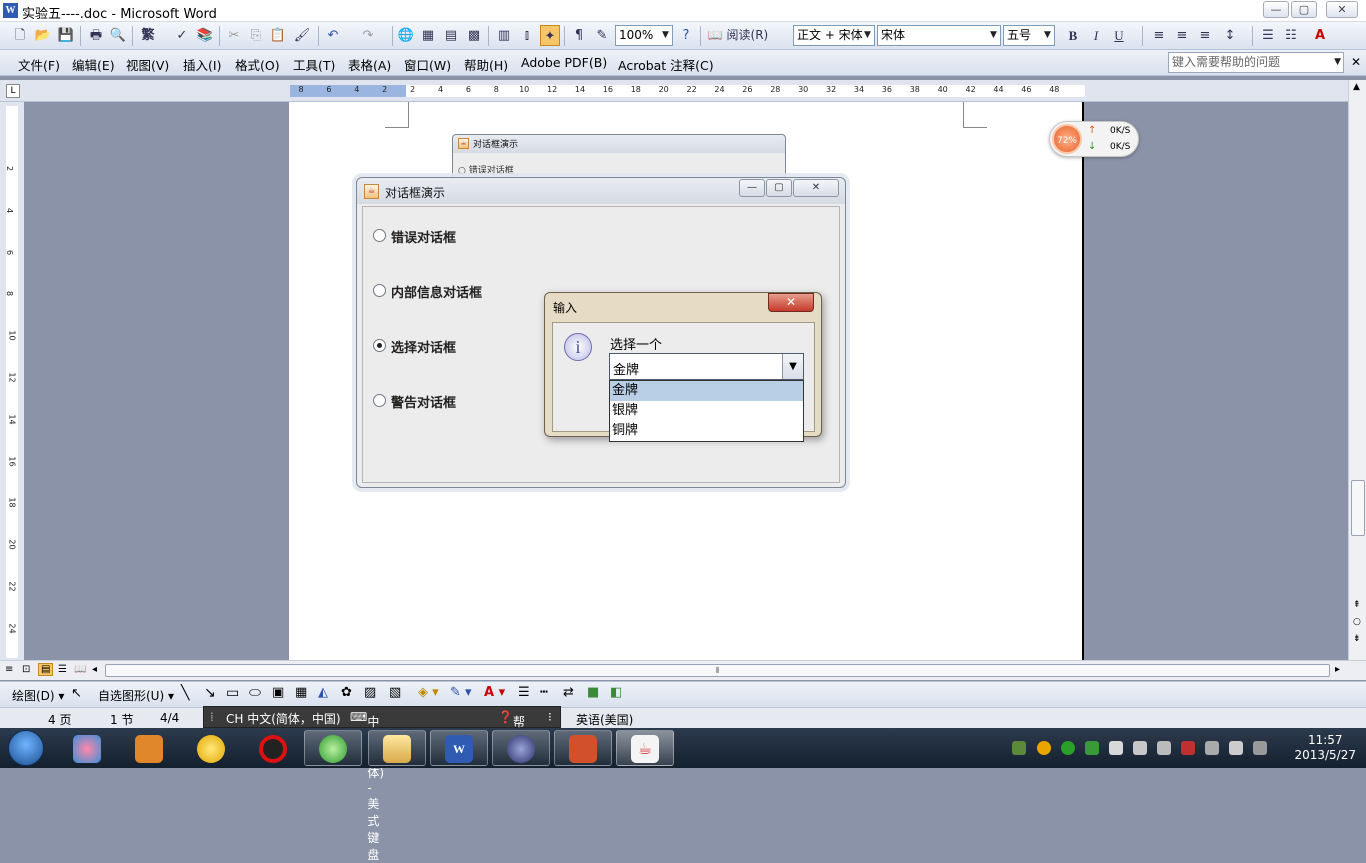  Describe the element at coordinates (428, 692) in the screenshot. I see `fill-color-icon: ◈ ▾` at that location.